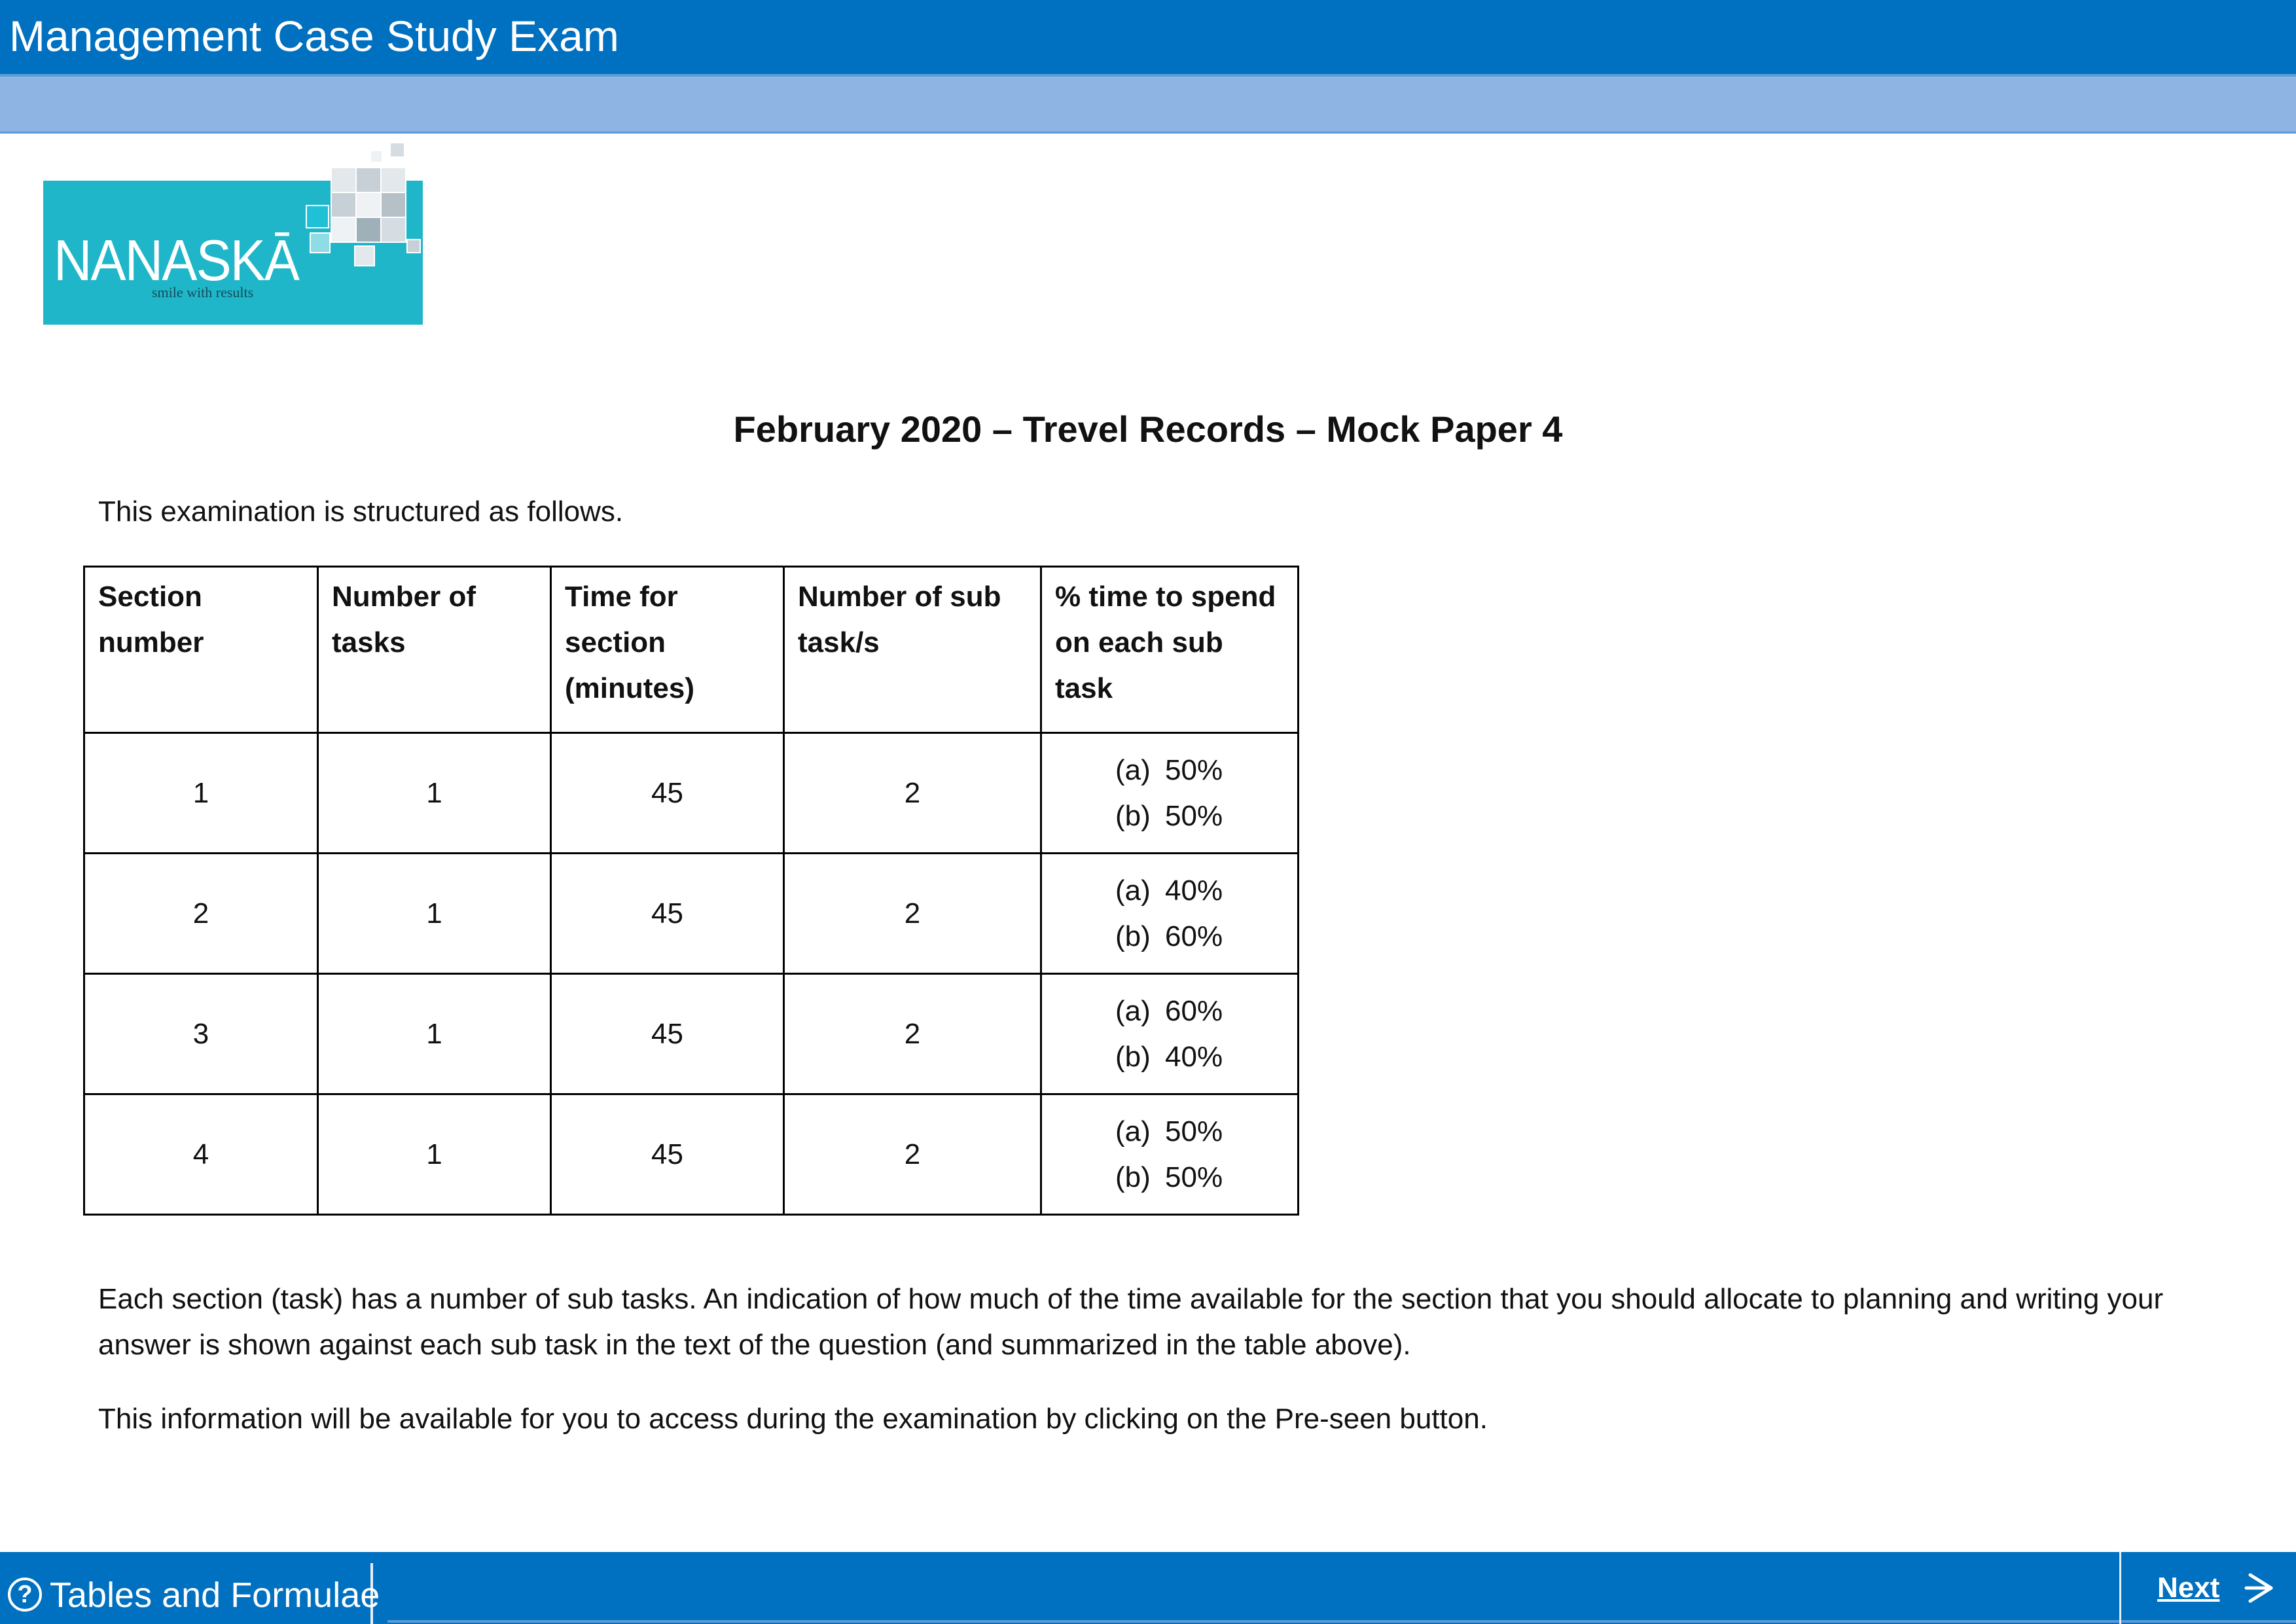 The height and width of the screenshot is (1624, 2296). I want to click on question-circle-icon: ?, so click(25, 1595).